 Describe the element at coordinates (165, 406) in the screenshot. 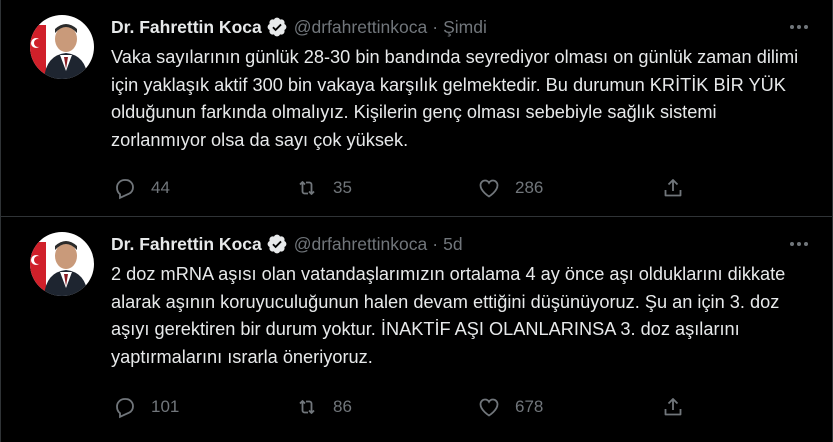

I see `reply-count: 101` at that location.